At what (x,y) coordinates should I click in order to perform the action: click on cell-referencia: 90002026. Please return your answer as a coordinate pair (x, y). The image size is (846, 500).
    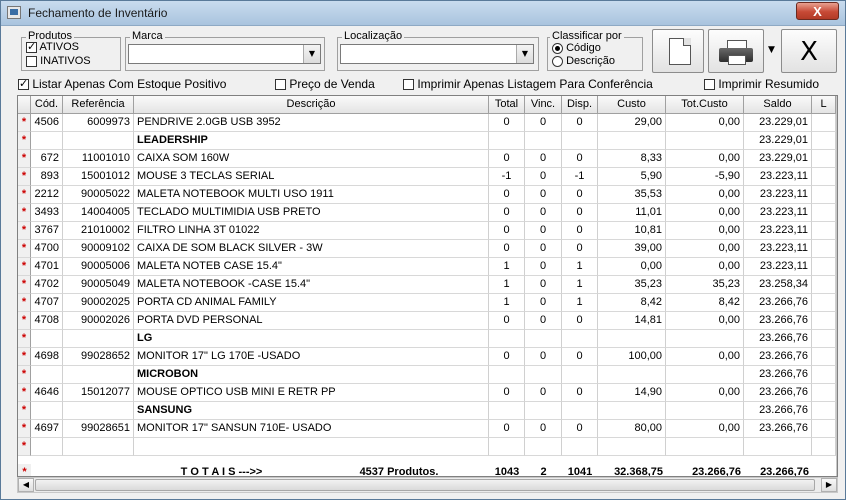
    Looking at the image, I should click on (98, 321).